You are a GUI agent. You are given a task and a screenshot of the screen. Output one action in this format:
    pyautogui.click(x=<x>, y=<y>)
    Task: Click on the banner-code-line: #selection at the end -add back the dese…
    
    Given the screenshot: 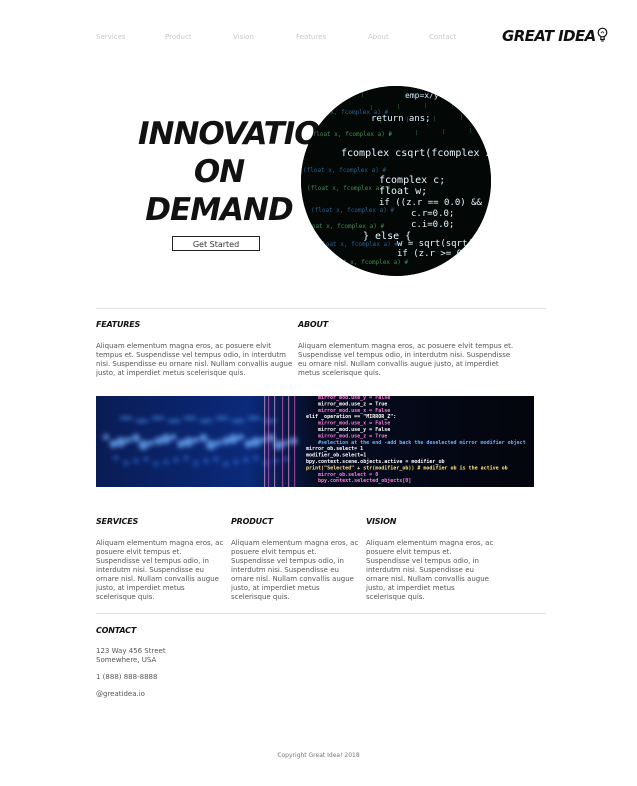 What is the action you would take?
    pyautogui.click(x=422, y=442)
    